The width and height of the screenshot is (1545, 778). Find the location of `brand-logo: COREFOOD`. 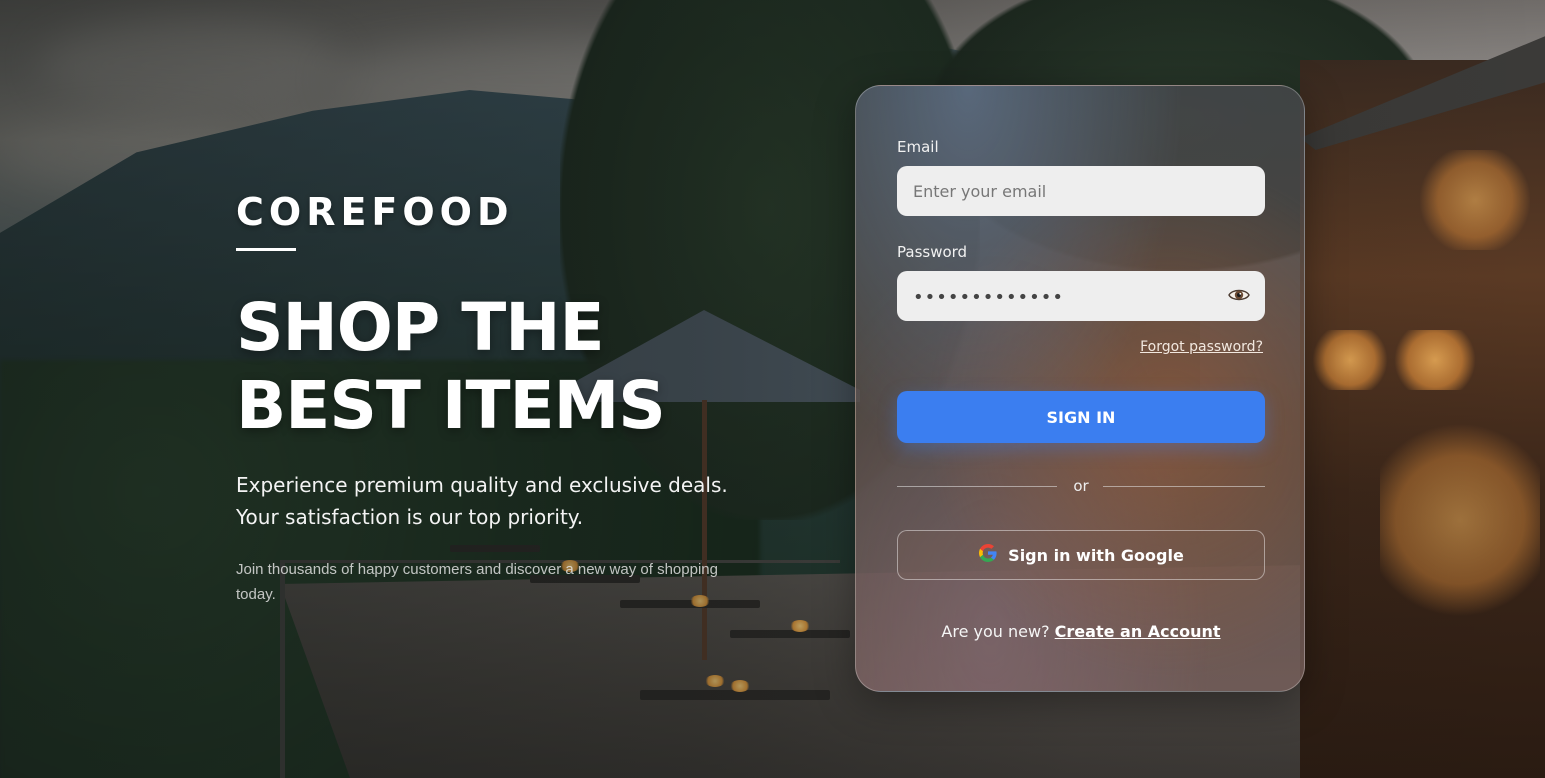

brand-logo: COREFOOD is located at coordinates (375, 212).